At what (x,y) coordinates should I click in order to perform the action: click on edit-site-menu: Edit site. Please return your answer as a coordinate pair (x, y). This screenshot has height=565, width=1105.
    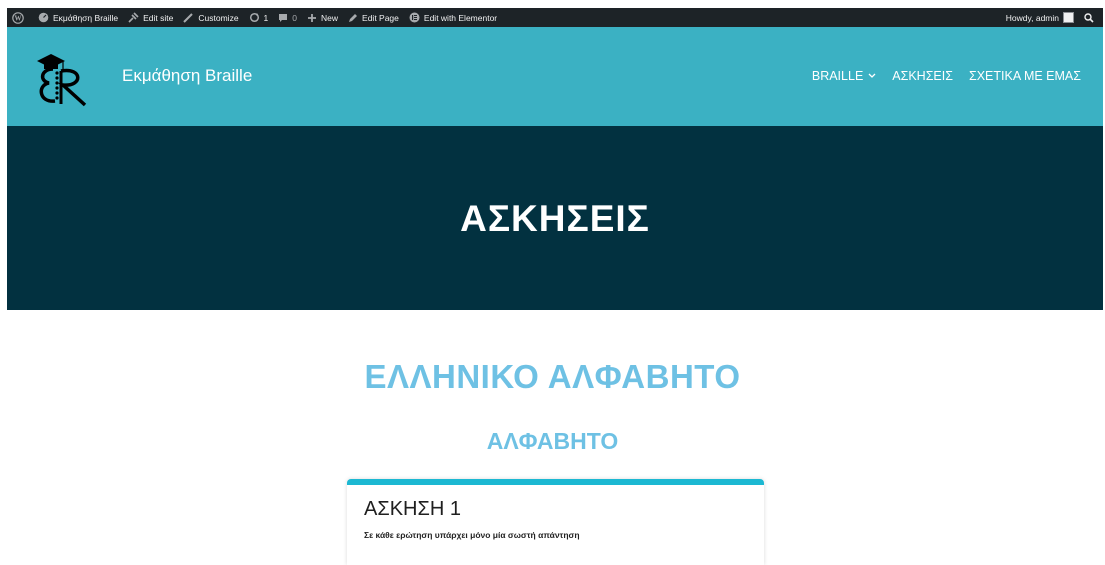
    Looking at the image, I should click on (150, 17).